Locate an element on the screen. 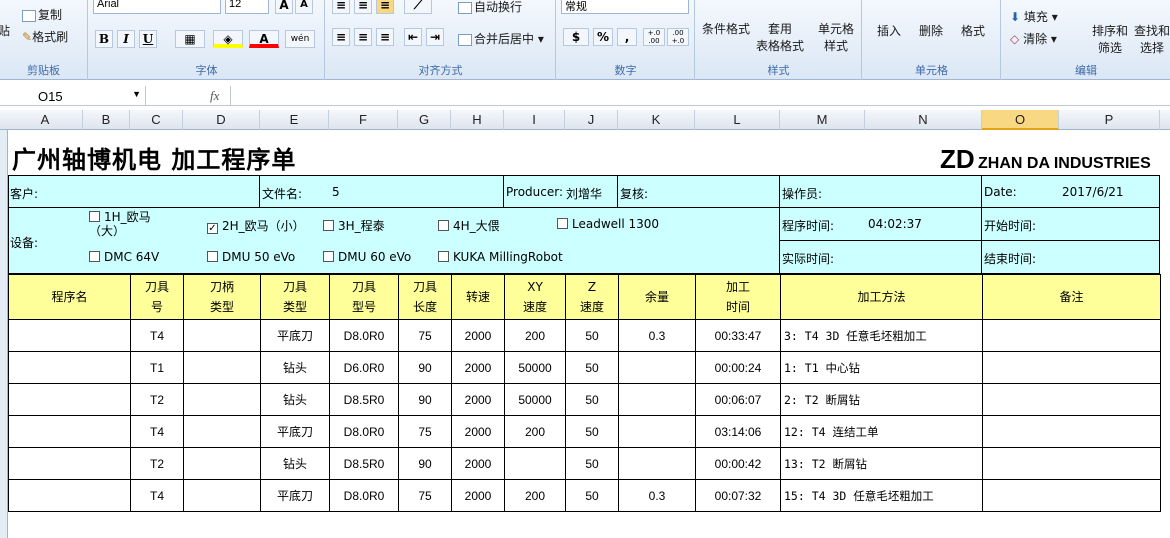  copy-button: 复制 is located at coordinates (42, 14).